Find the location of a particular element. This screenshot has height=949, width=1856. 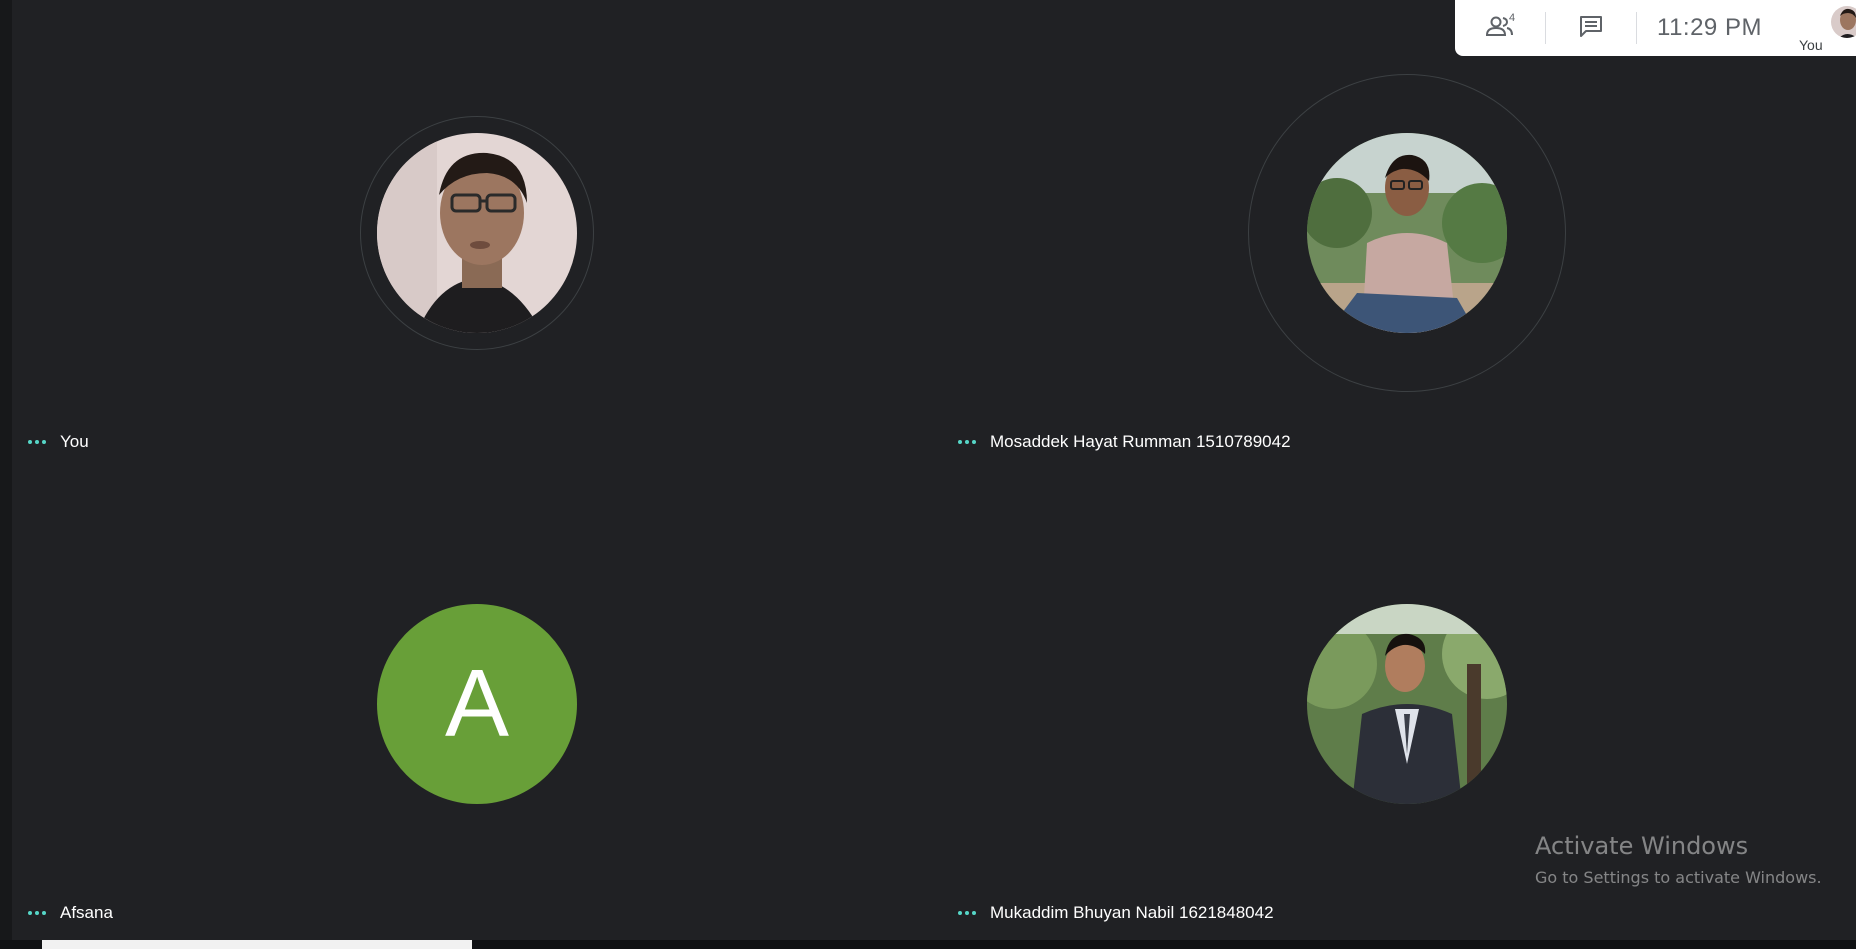

left-edge-strip is located at coordinates (6, 470).